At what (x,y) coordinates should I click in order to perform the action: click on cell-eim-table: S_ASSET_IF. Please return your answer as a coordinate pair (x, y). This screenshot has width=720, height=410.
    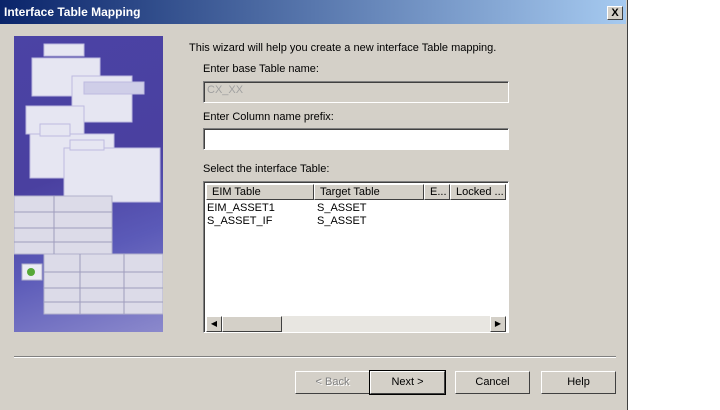
    Looking at the image, I should click on (240, 221).